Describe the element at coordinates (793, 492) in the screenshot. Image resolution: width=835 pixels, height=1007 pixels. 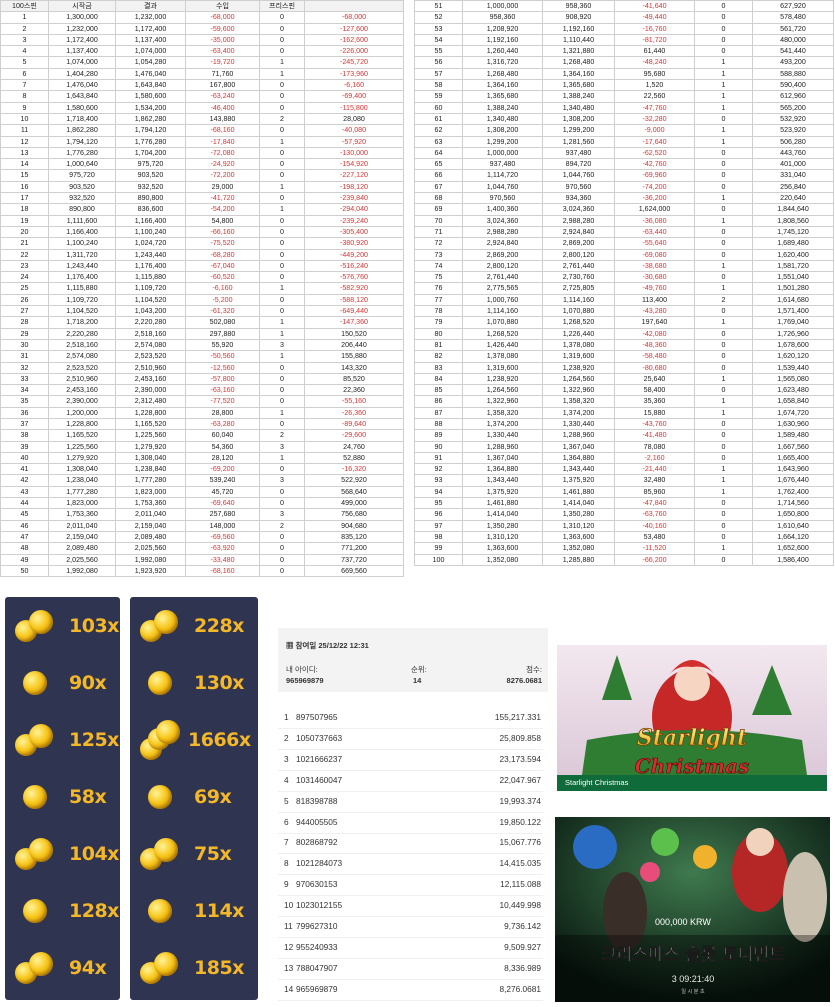
I see `table-cell: 1,762,400` at that location.